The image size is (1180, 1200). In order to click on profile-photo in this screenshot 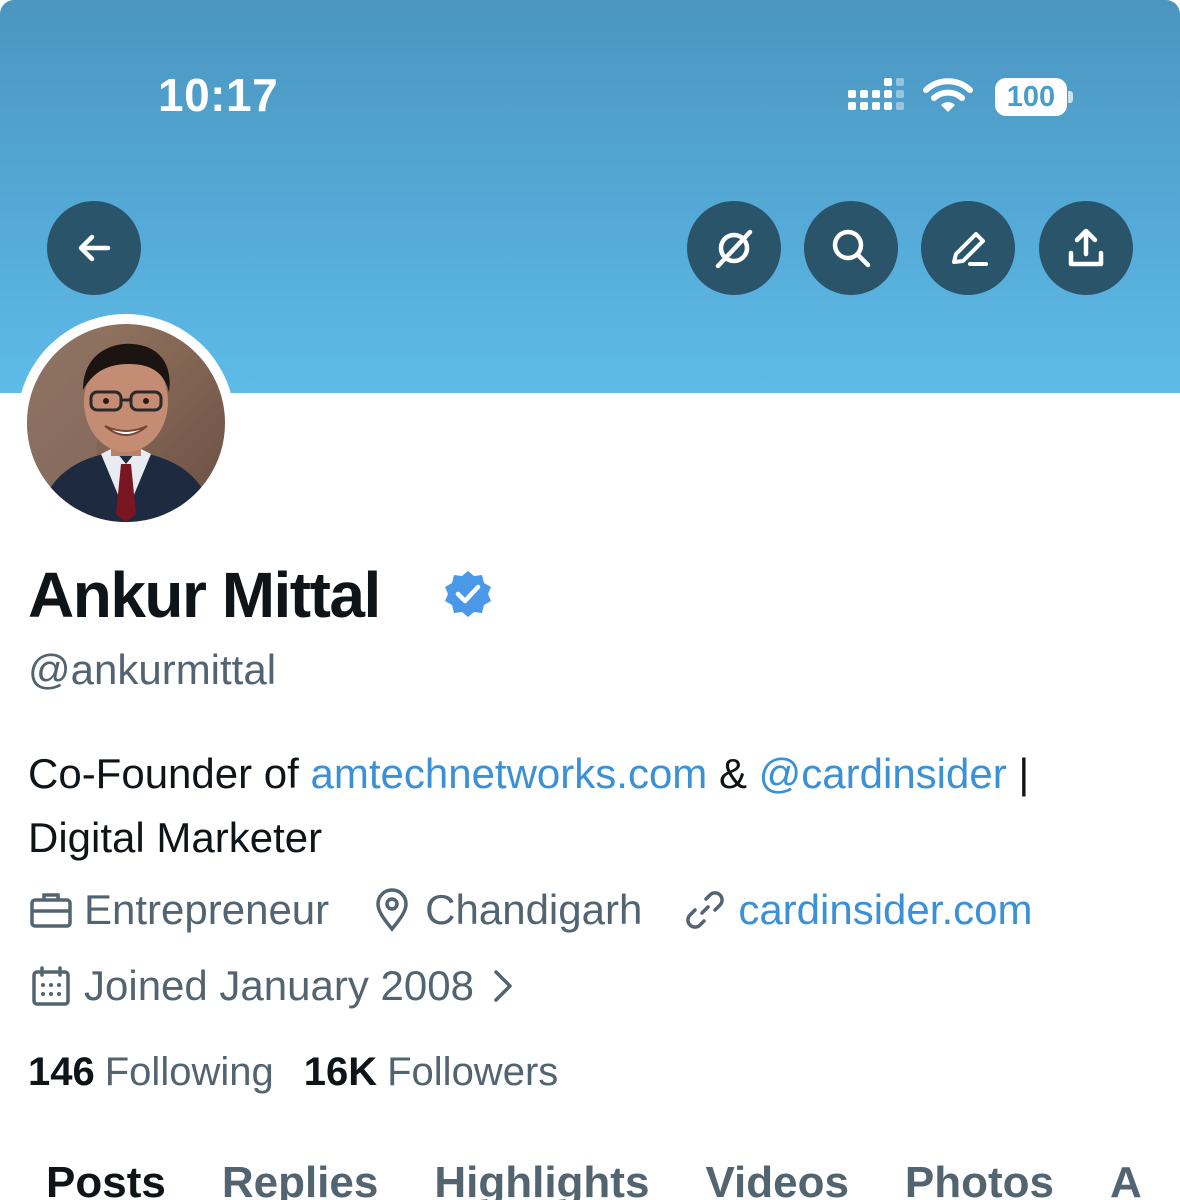, I will do `click(126, 423)`.